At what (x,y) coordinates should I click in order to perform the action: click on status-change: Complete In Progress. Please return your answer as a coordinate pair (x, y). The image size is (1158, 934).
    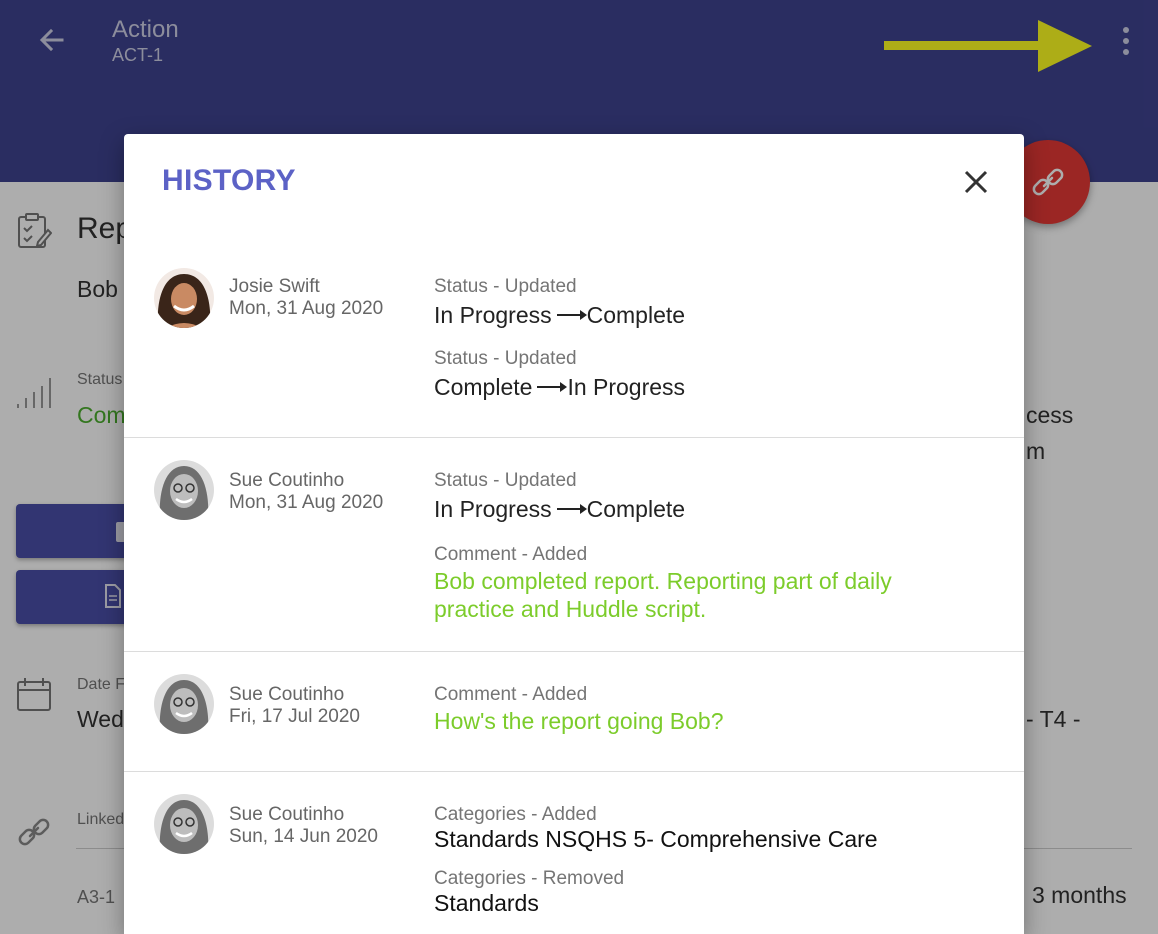
    Looking at the image, I should click on (559, 387).